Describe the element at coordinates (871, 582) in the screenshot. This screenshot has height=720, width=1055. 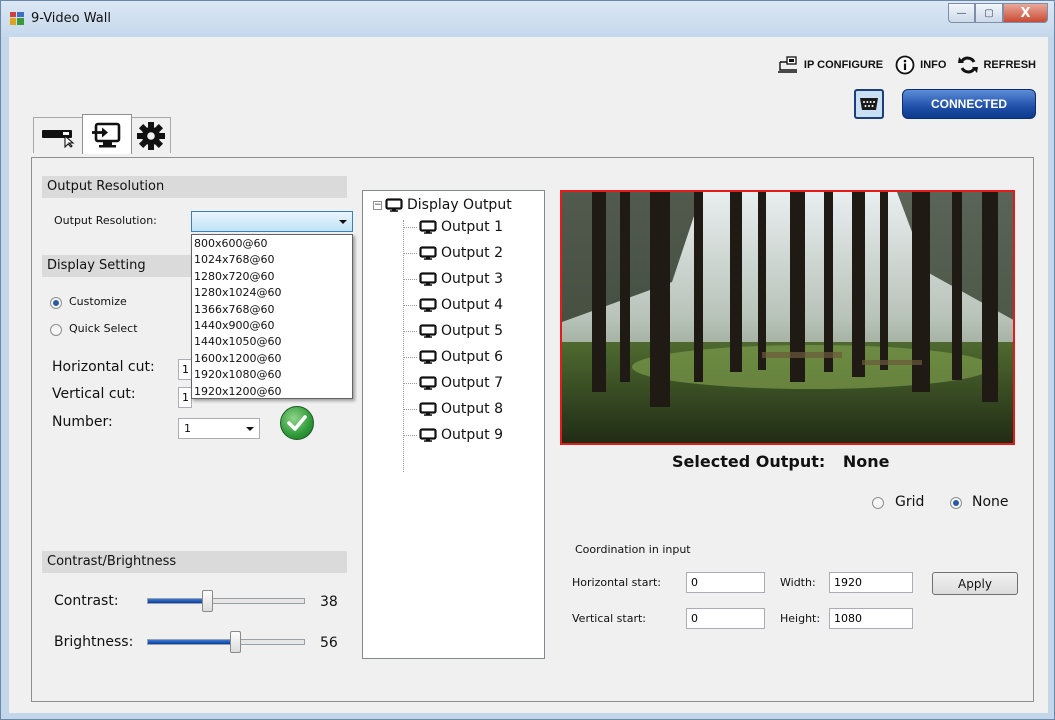
I see `width-field: 1920` at that location.